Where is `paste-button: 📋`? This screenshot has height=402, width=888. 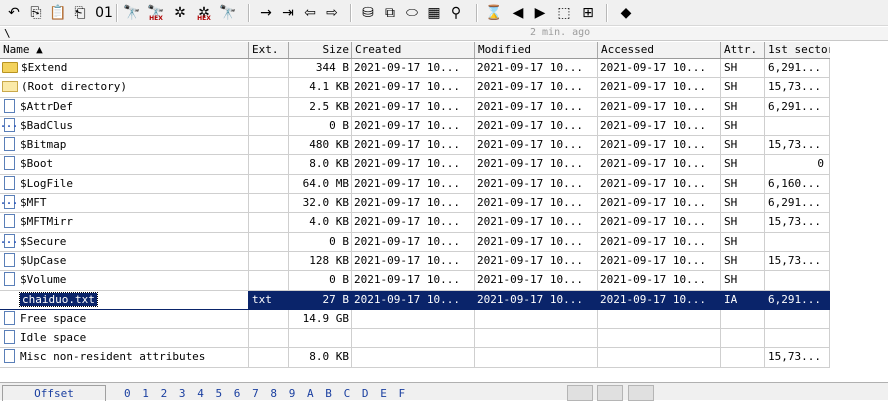
paste-button: 📋 is located at coordinates (58, 13).